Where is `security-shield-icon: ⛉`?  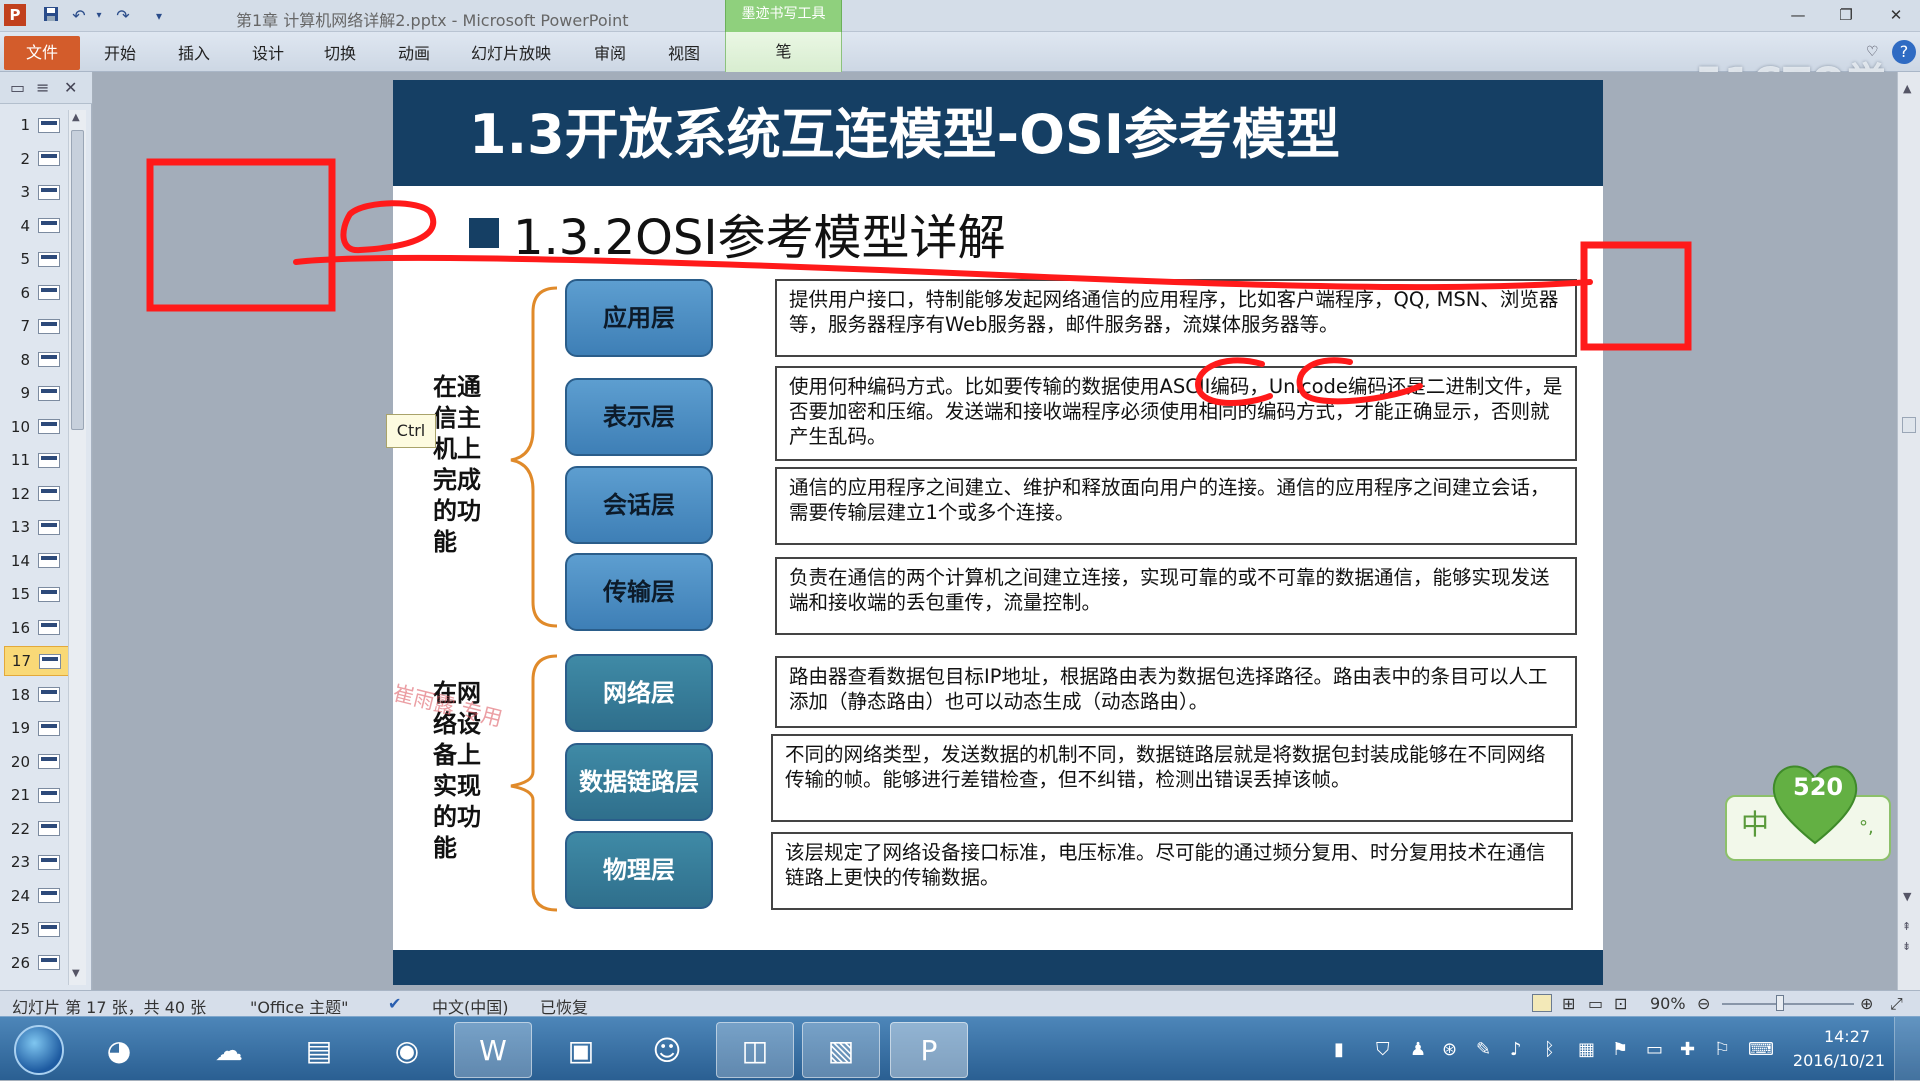
security-shield-icon: ⛉ is located at coordinates (1383, 1049).